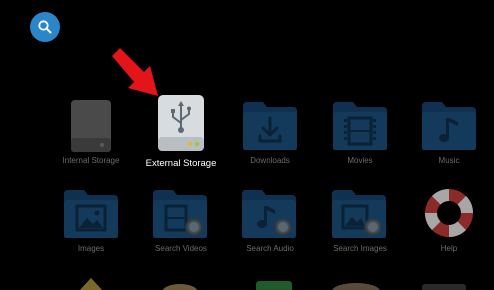 The image size is (494, 290). Describe the element at coordinates (180, 214) in the screenshot. I see `search-video-folder-icon` at that location.